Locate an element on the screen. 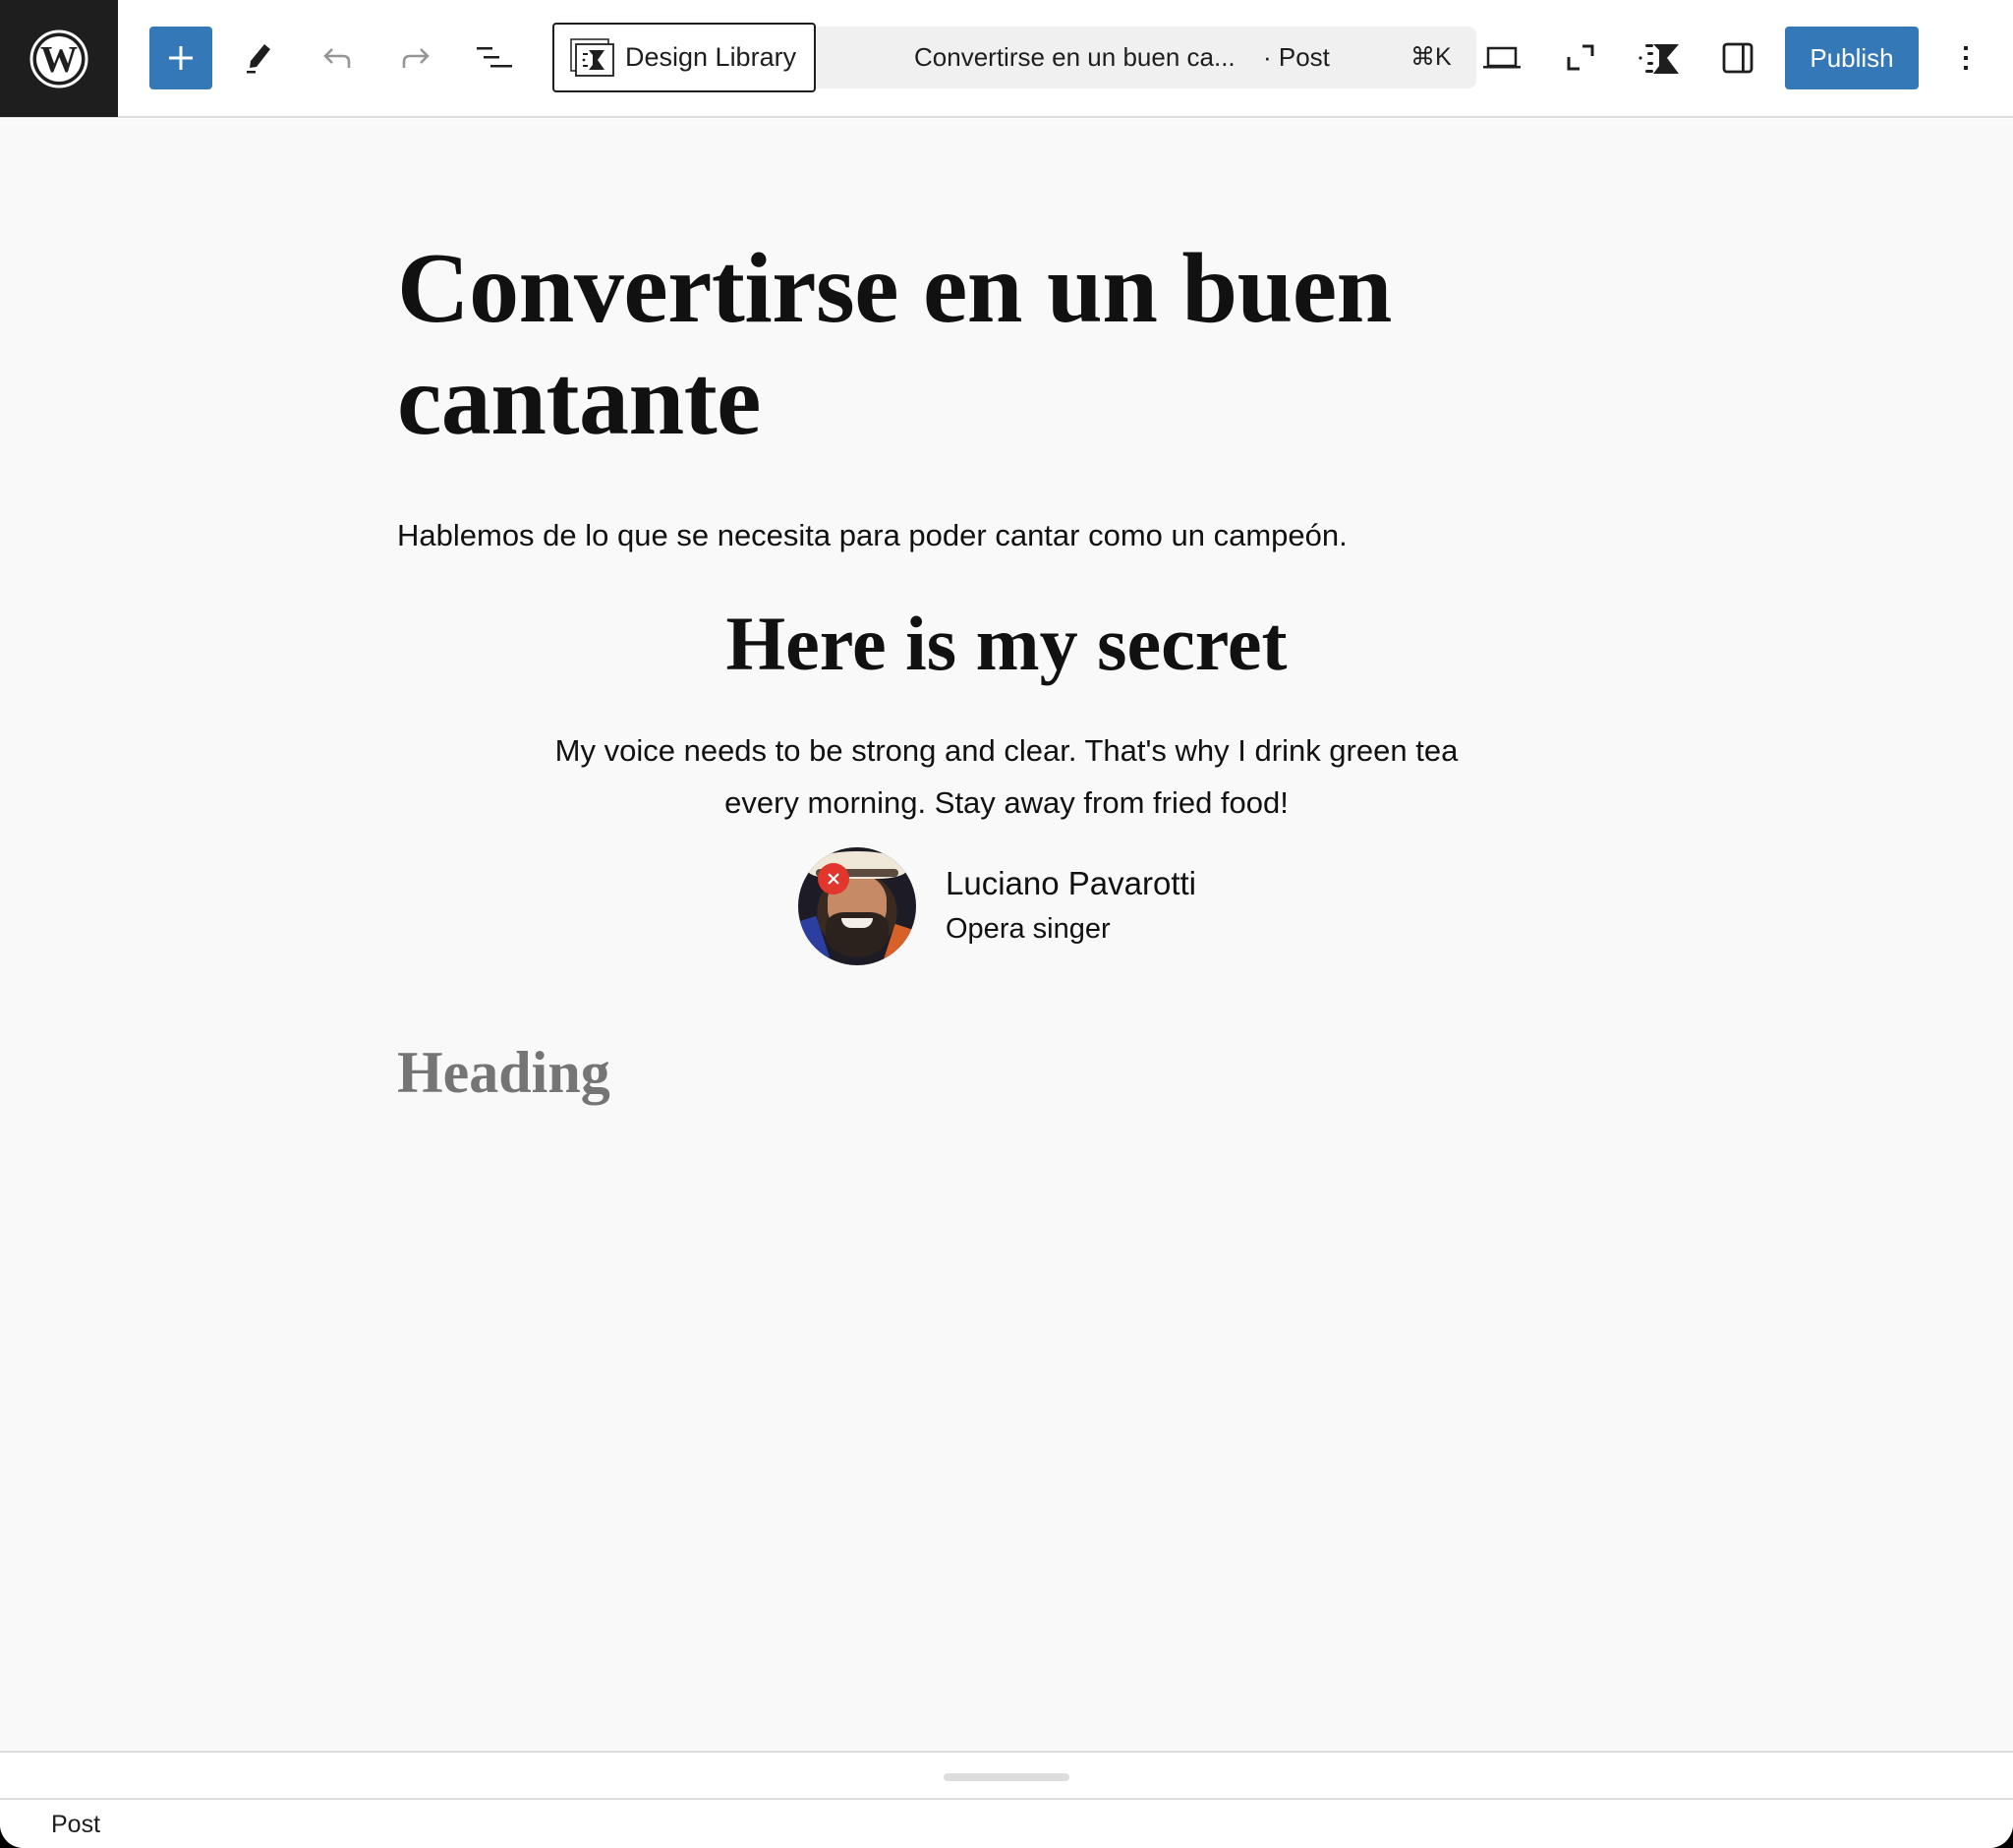 Image resolution: width=2013 pixels, height=1848 pixels. close-icon is located at coordinates (833, 879).